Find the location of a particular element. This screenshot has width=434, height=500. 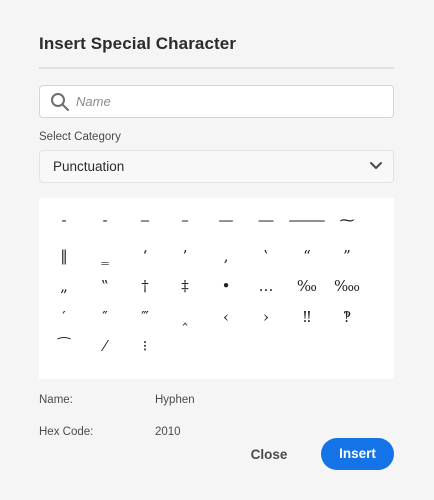

character-cell: – is located at coordinates (185, 220).